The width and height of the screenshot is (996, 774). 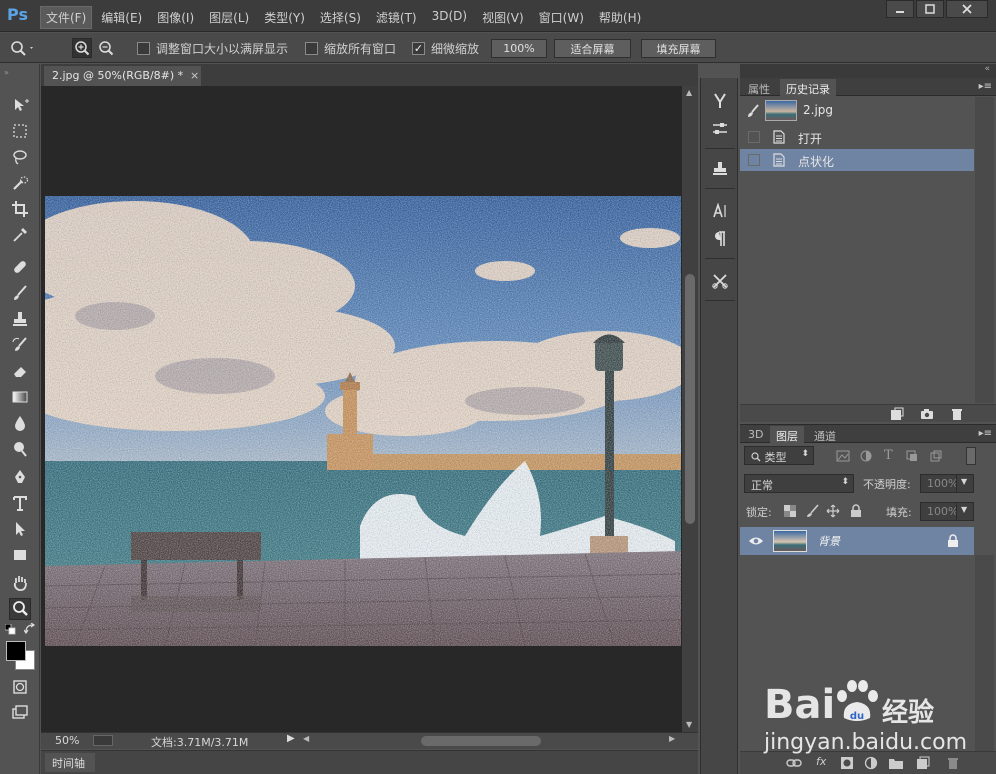 What do you see at coordinates (965, 483) in the screenshot?
I see `opacity-dropdown-icon: ▼` at bounding box center [965, 483].